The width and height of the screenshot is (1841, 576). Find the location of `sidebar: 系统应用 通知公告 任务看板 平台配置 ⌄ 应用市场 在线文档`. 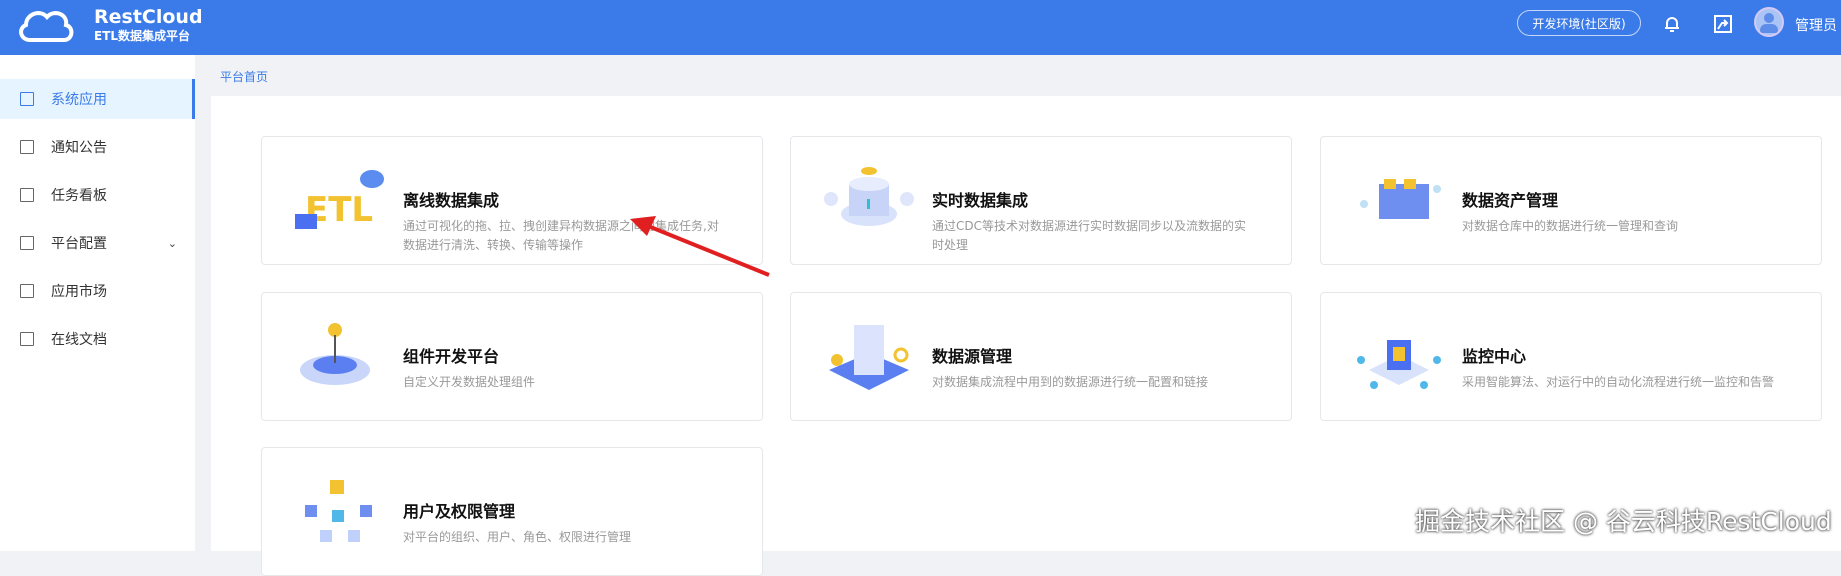

sidebar: 系统应用 通知公告 任务看板 平台配置 ⌄ 应用市场 在线文档 is located at coordinates (97, 303).